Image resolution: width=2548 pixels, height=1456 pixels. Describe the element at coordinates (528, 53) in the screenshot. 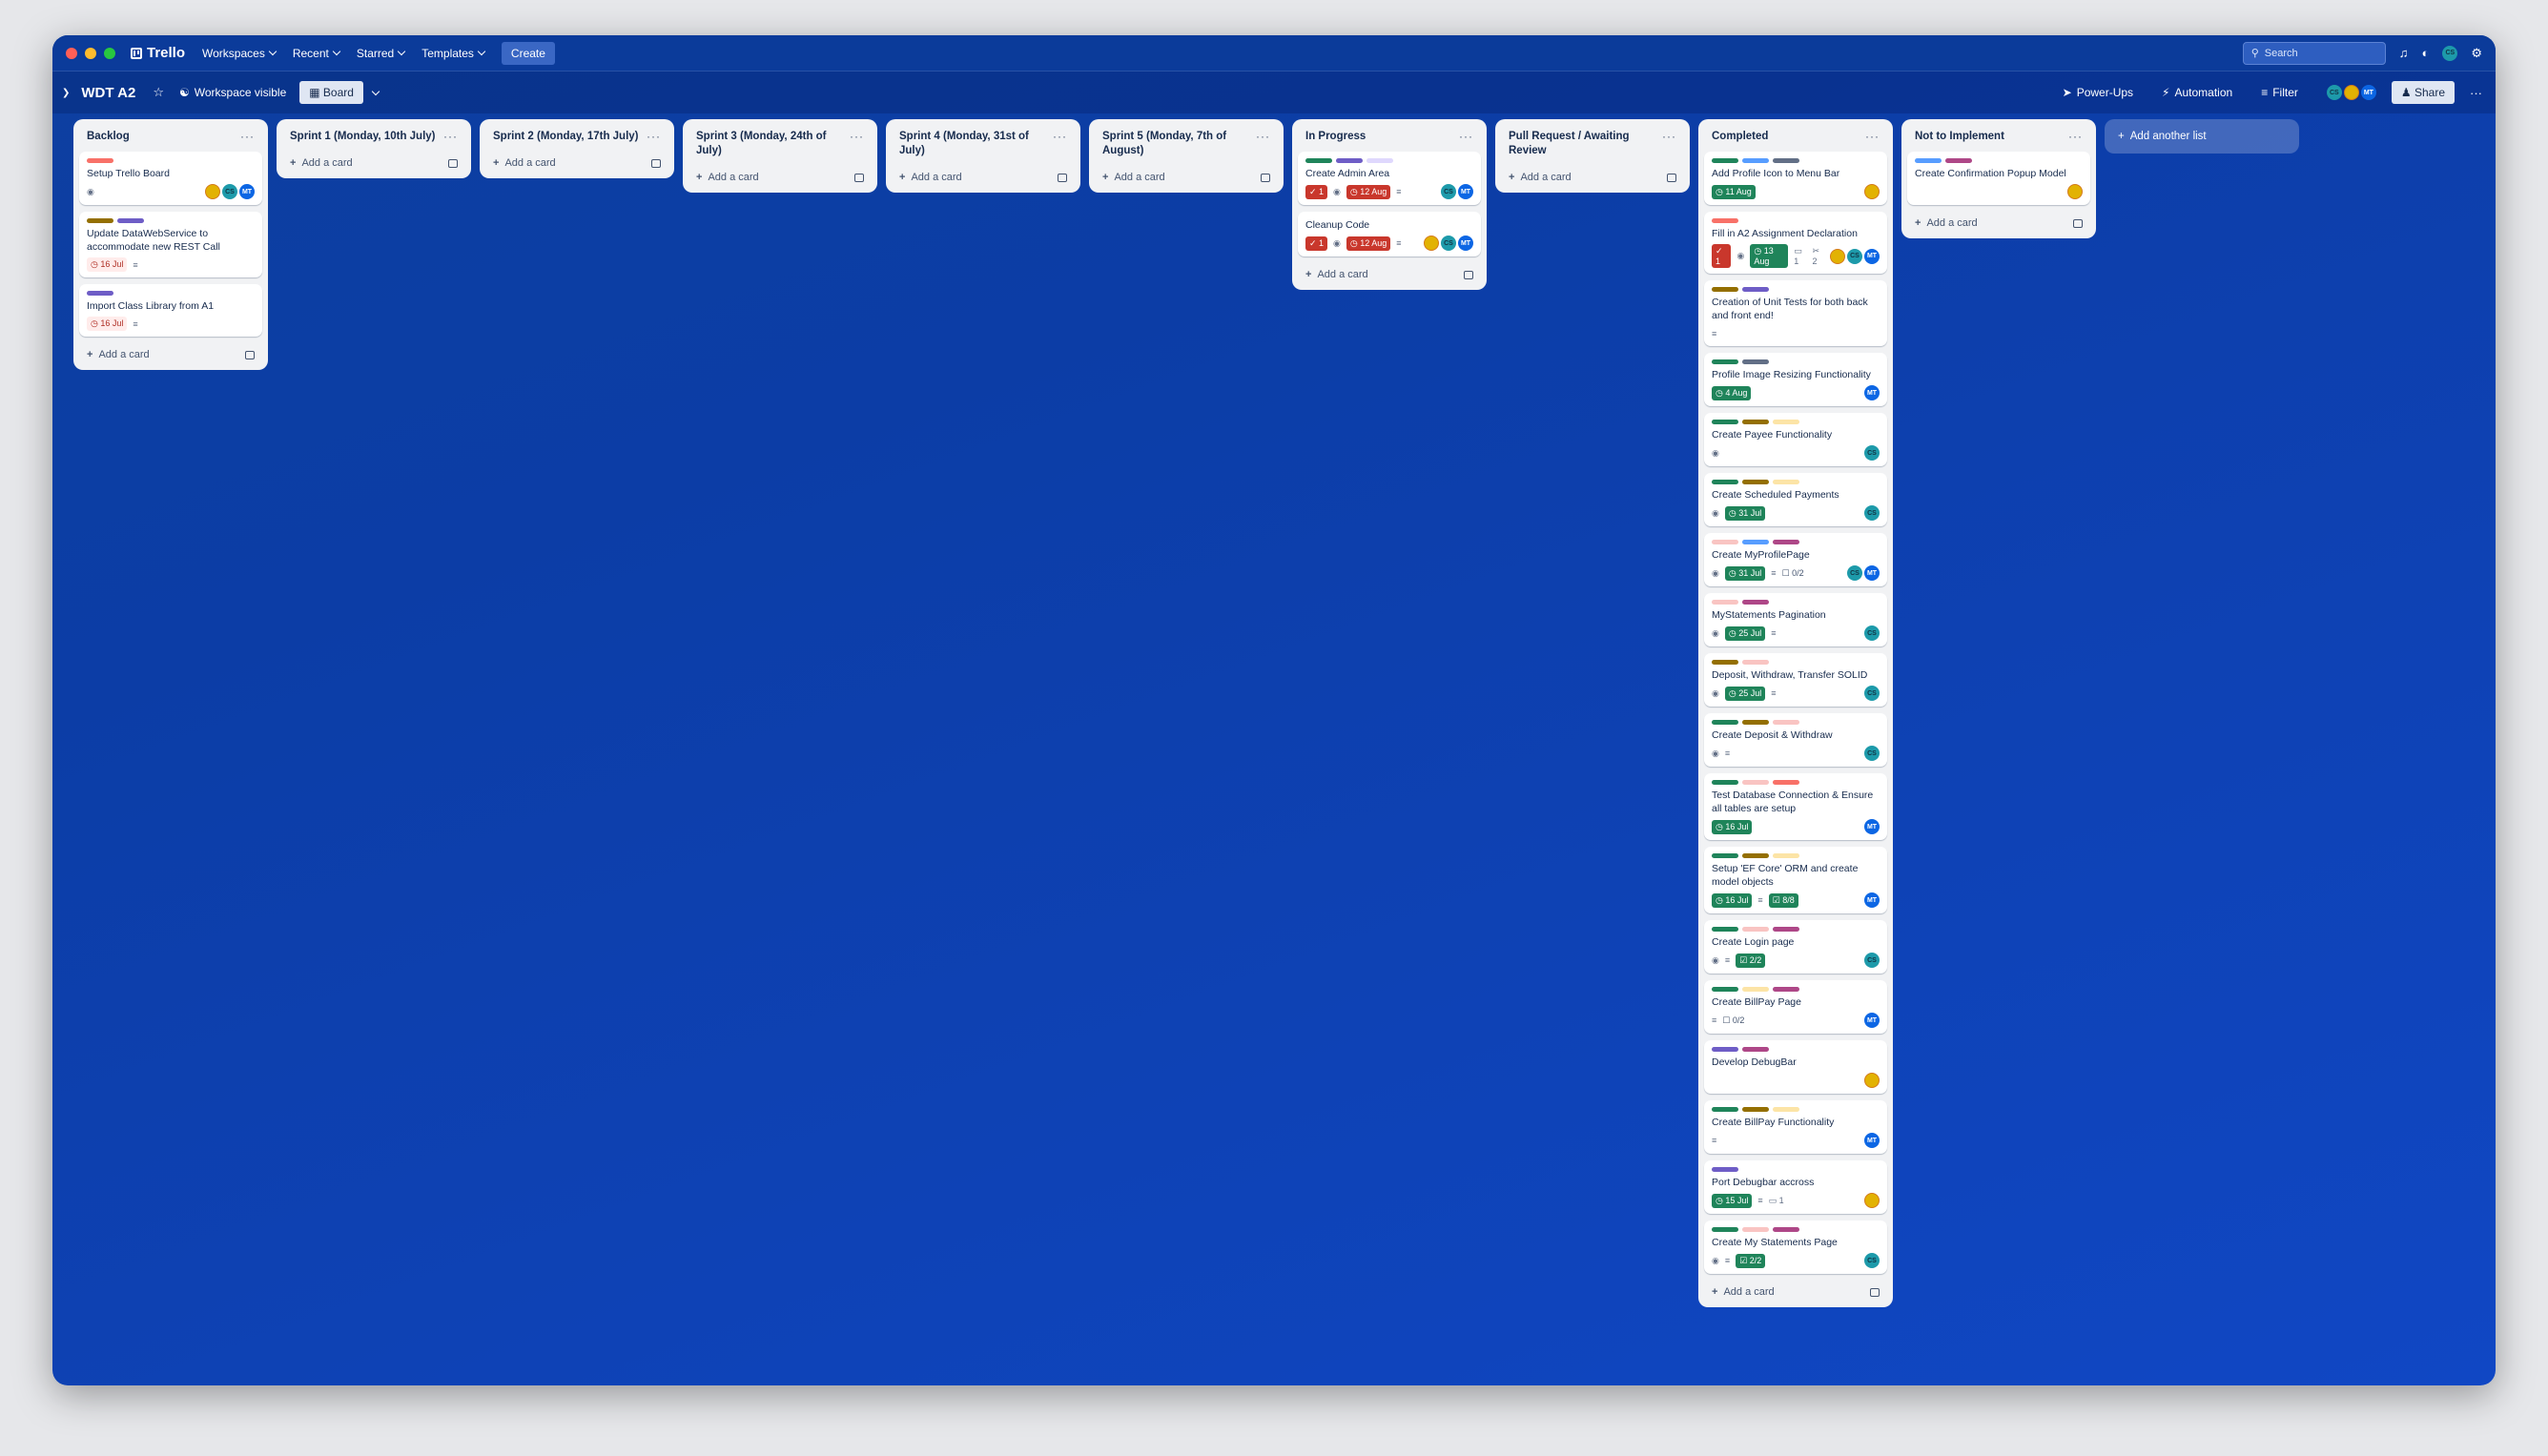

I see `create-button: Create` at that location.